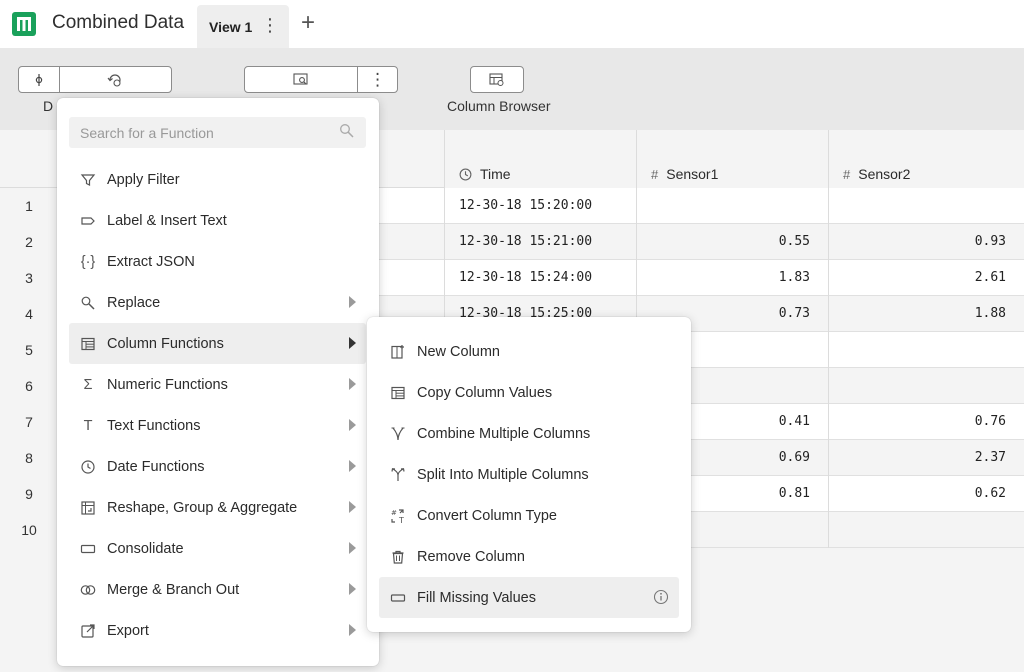 This screenshot has height=672, width=1024. Describe the element at coordinates (529, 556) in the screenshot. I see `submenu-item-remove-column: Remove Column` at that location.